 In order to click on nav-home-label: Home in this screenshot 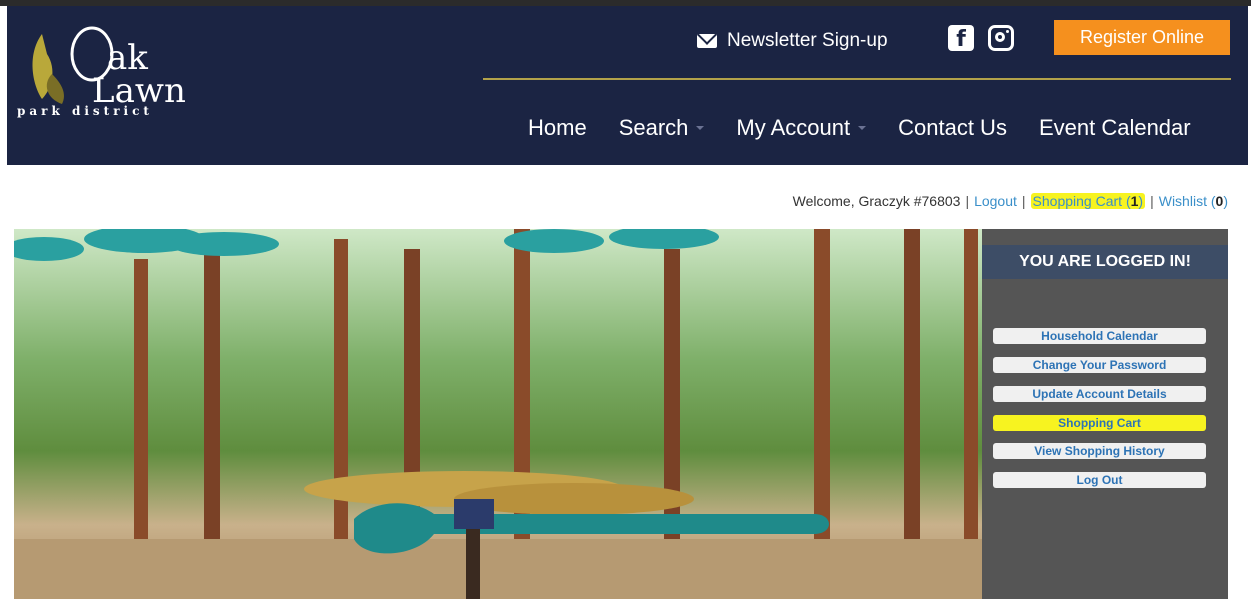, I will do `click(557, 127)`.